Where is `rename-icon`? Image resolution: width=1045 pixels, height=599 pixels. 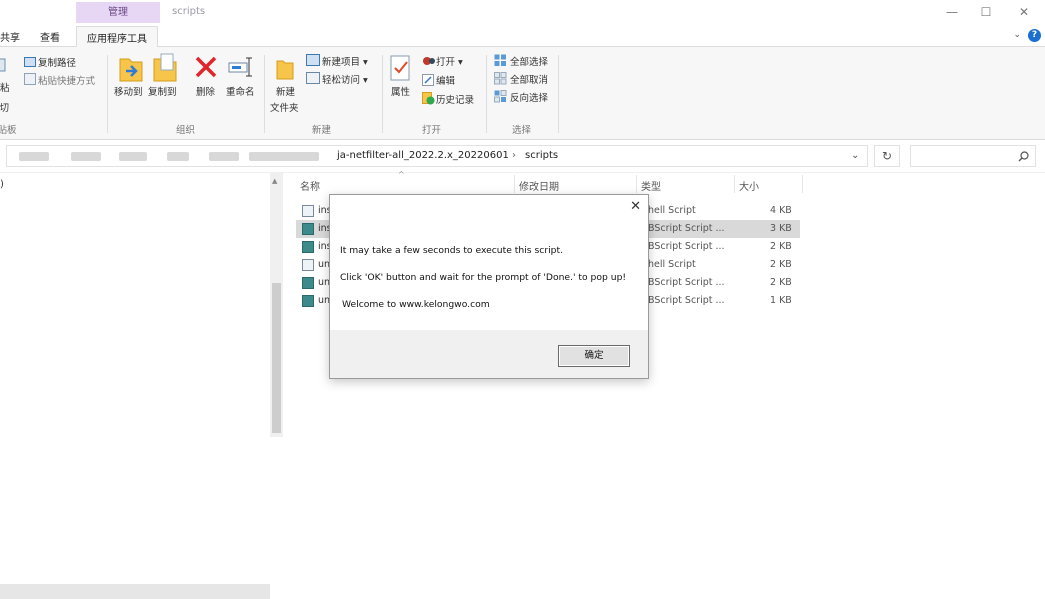 rename-icon is located at coordinates (240, 67).